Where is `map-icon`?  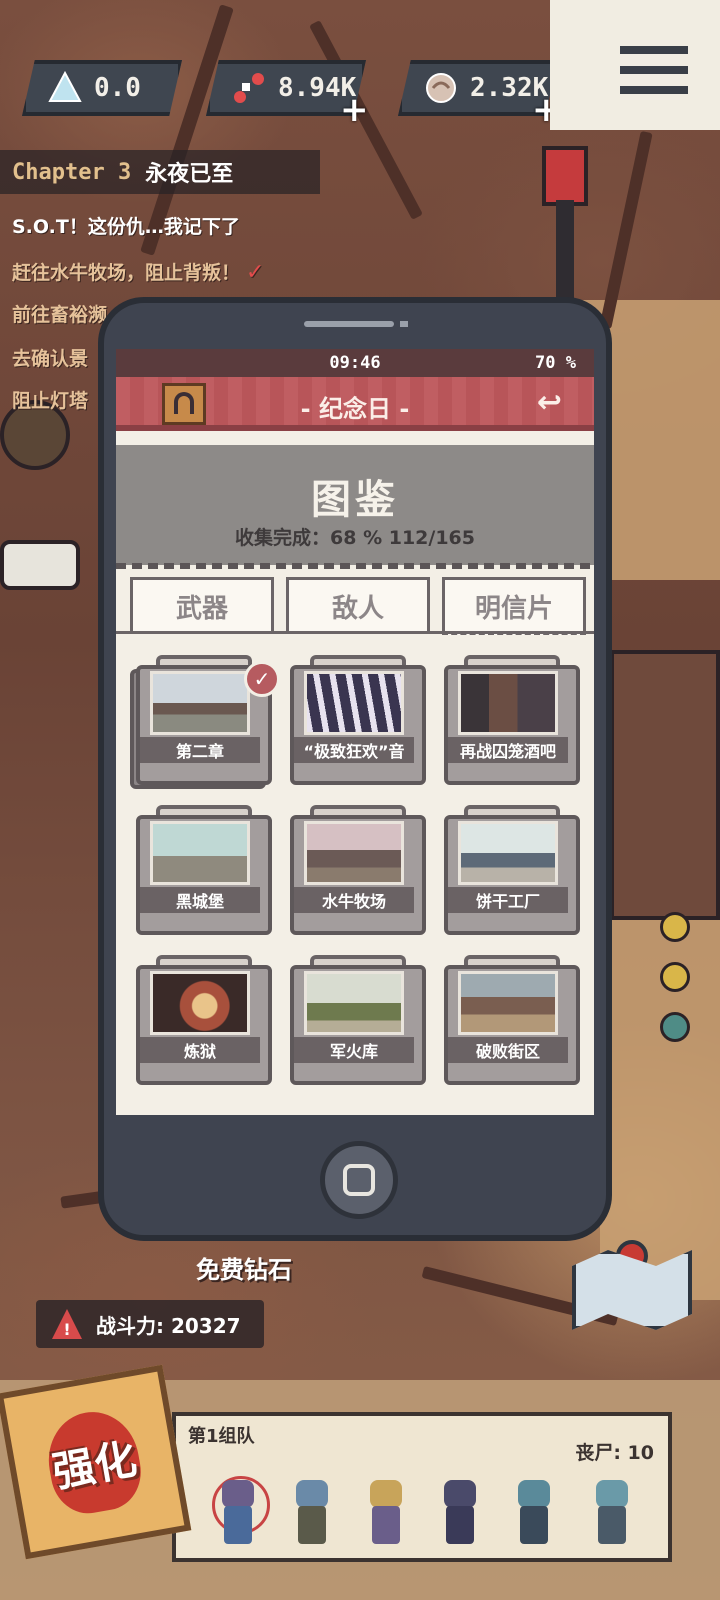
map-icon is located at coordinates (632, 1290).